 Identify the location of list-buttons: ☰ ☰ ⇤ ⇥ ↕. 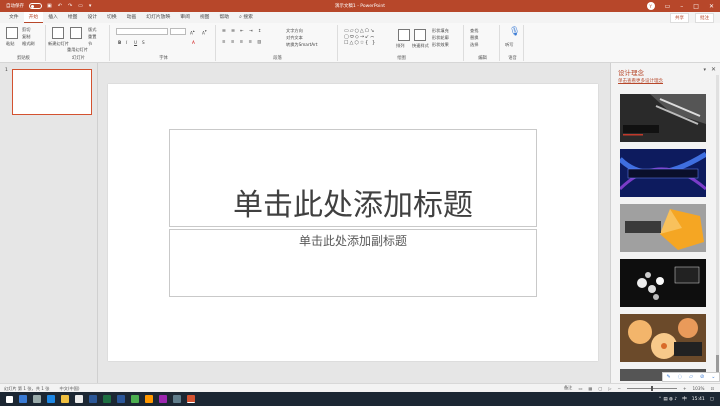
(242, 30).